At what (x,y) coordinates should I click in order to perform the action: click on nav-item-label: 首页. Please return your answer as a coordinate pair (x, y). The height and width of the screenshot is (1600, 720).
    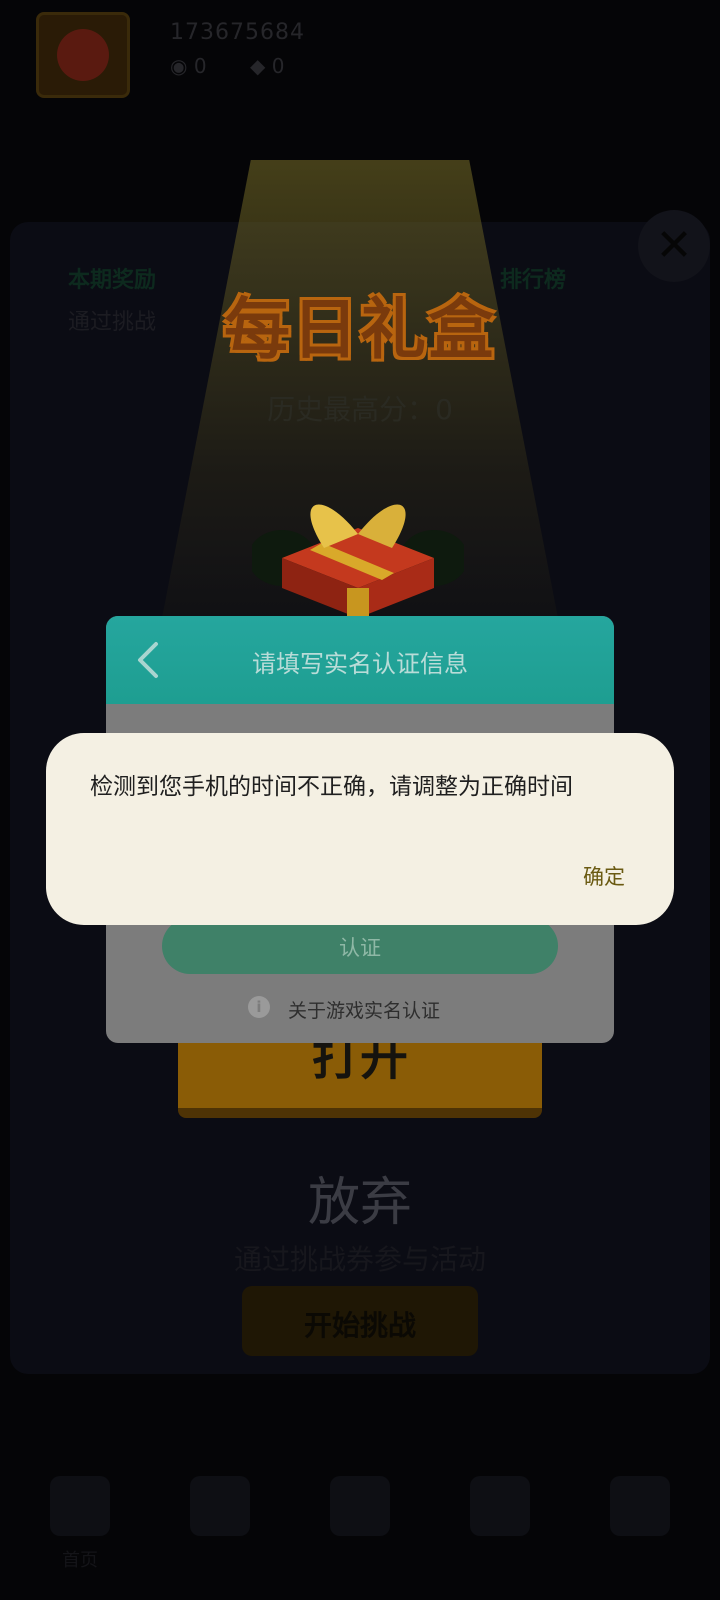
    Looking at the image, I should click on (80, 1560).